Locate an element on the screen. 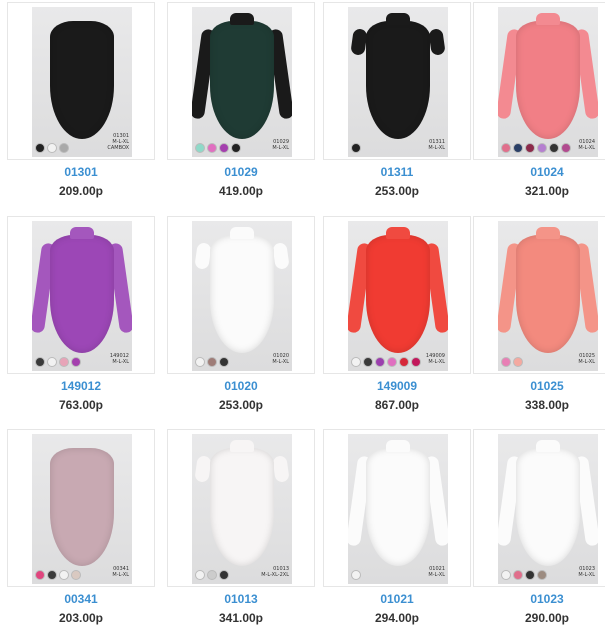 The width and height of the screenshot is (605, 629). product-code-link: 149012 is located at coordinates (81, 386).